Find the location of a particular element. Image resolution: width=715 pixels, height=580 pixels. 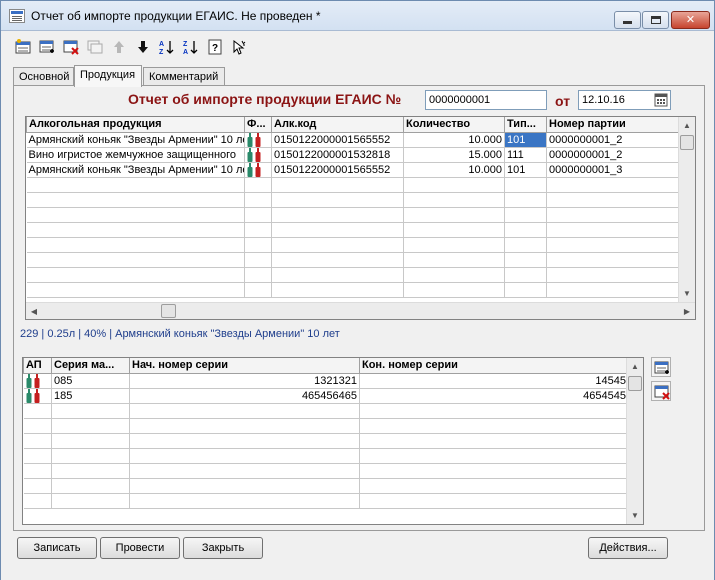

column-header-quantity: Количество is located at coordinates (454, 125).